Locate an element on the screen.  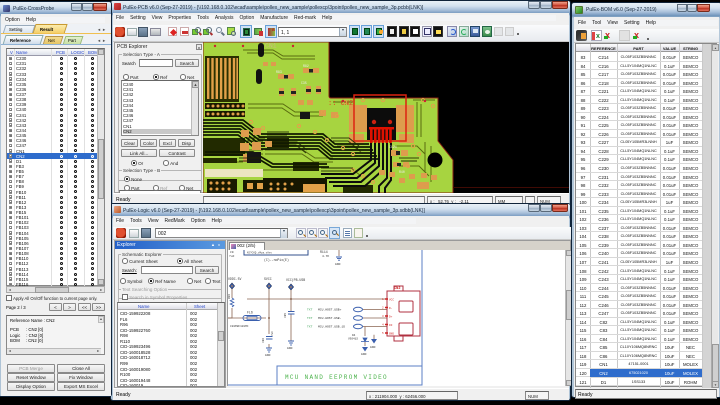
svg-text: D- is located at coordinates (391, 308).